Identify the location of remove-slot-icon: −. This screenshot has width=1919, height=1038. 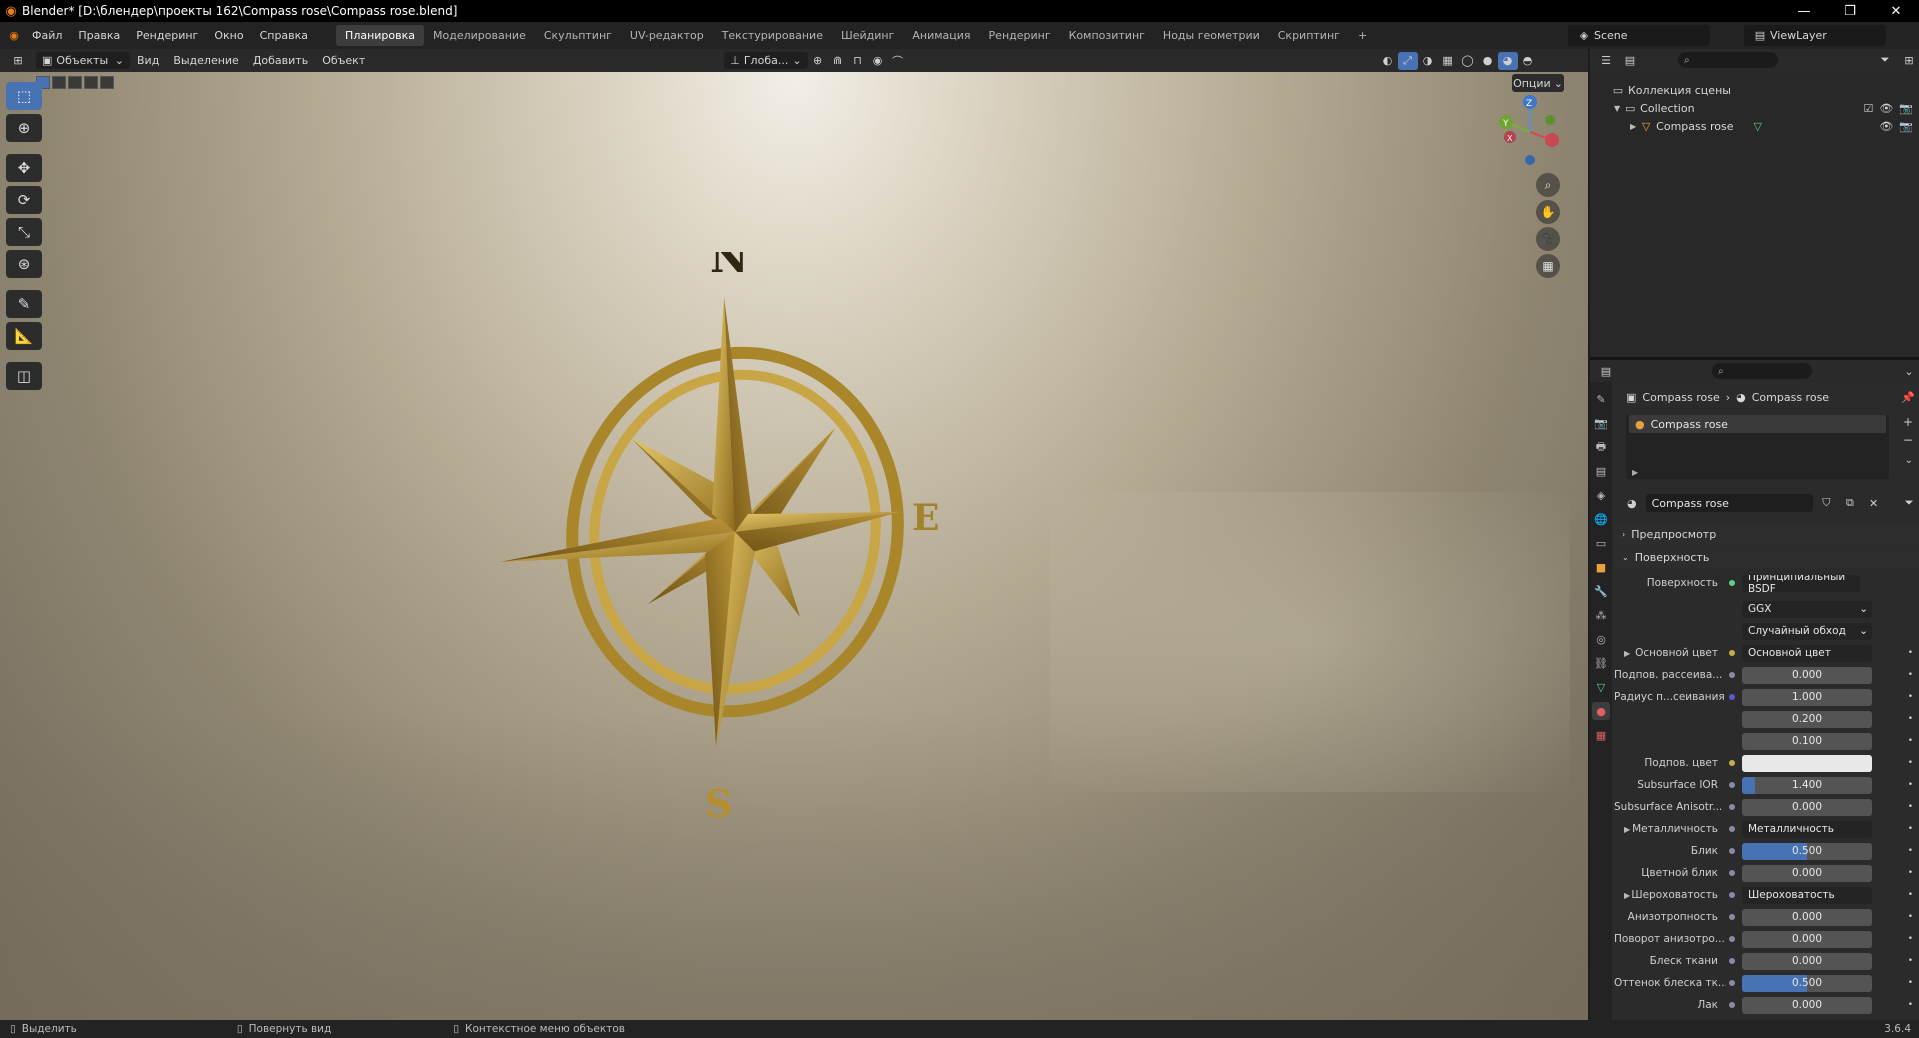
(1908, 440).